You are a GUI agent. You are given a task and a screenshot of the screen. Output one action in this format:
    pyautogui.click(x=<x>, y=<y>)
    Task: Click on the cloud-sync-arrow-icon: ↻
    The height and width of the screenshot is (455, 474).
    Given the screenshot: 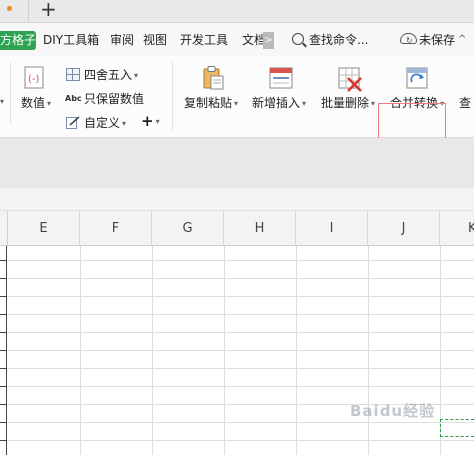 What is the action you would take?
    pyautogui.click(x=409, y=40)
    